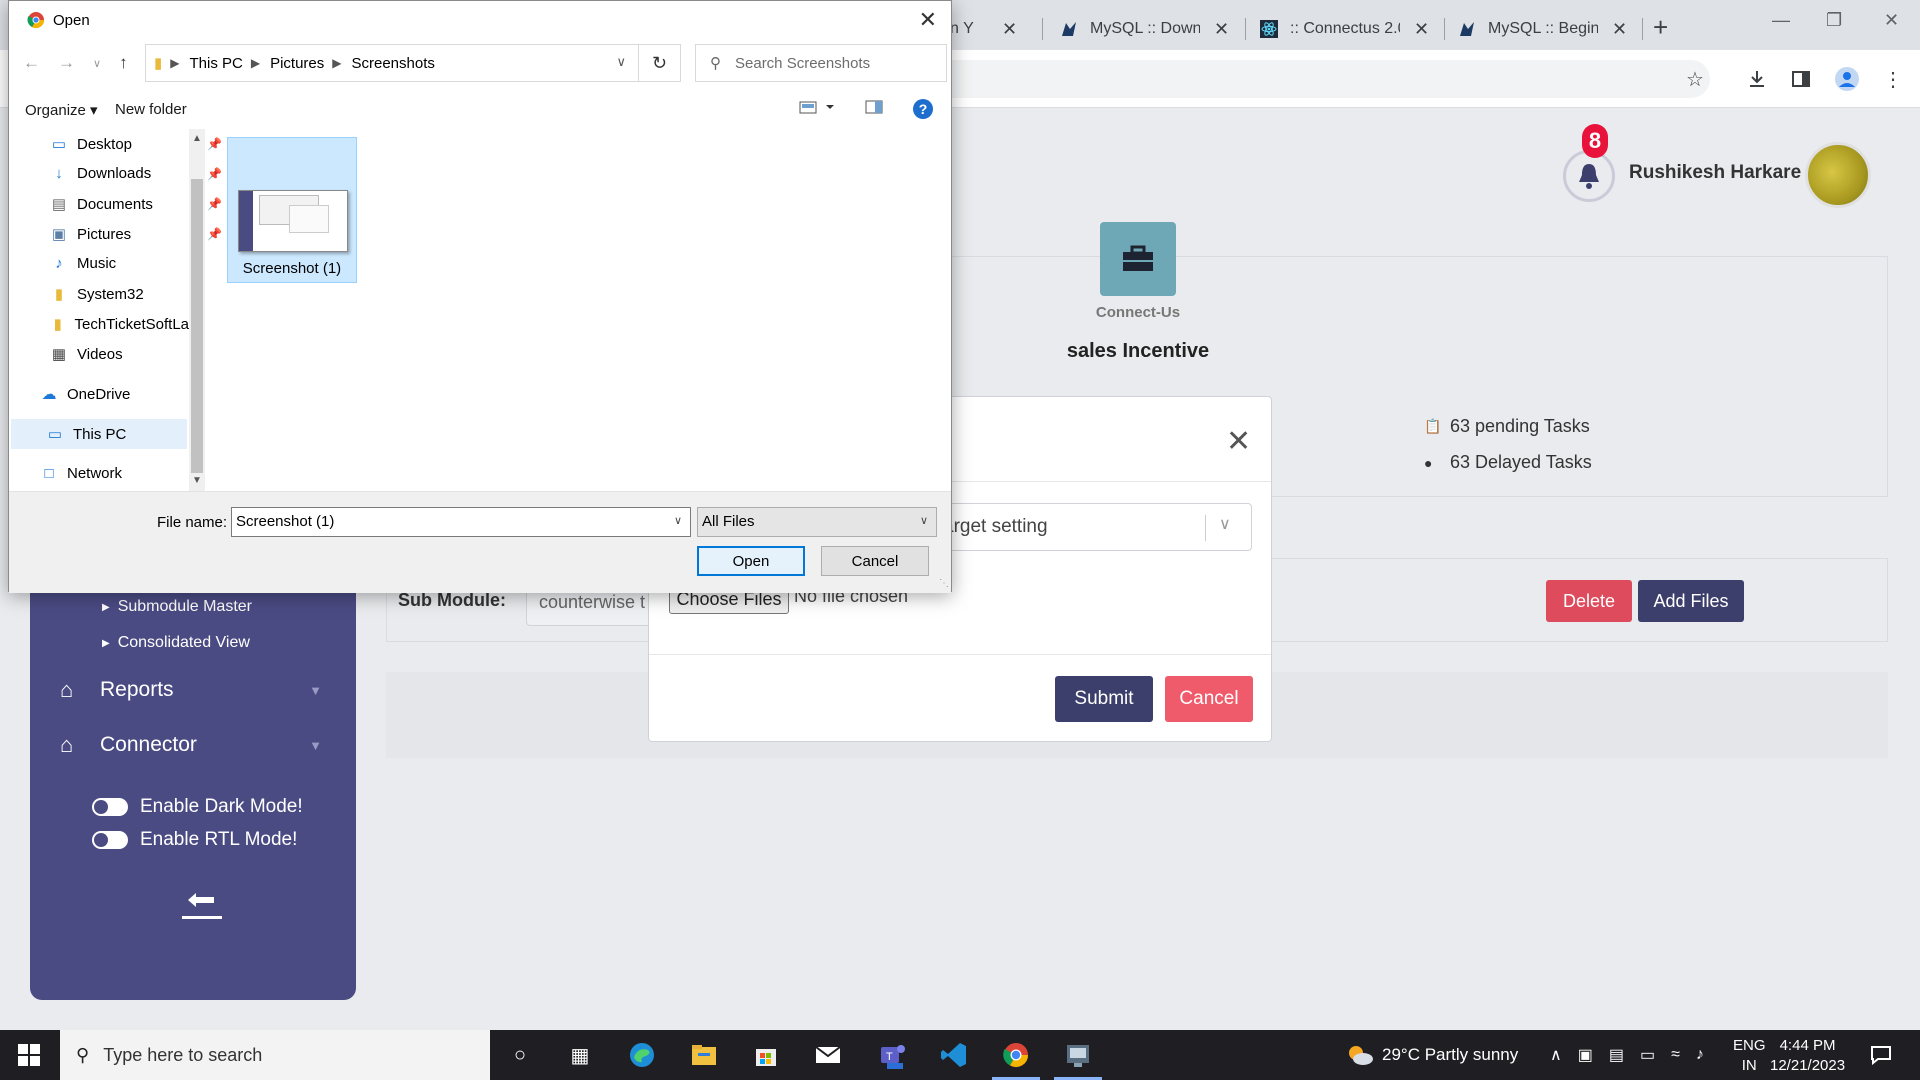 This screenshot has height=1080, width=1920. What do you see at coordinates (135, 144) in the screenshot?
I see `nav-item-desktop: ▭ Desktop 📌` at bounding box center [135, 144].